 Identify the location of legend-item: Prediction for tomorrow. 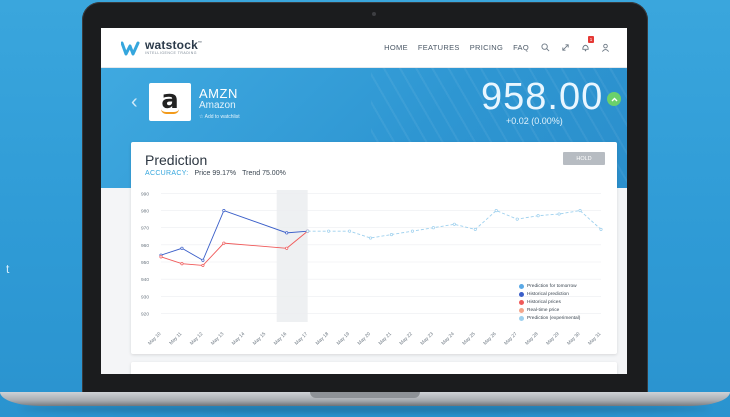
(549, 286).